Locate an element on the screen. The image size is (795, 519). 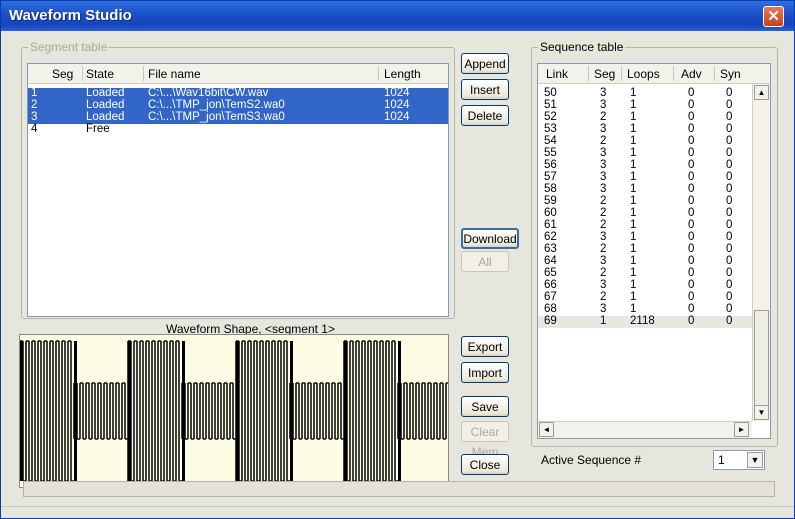
table-row: 66 3 1 0 0 is located at coordinates (645, 285).